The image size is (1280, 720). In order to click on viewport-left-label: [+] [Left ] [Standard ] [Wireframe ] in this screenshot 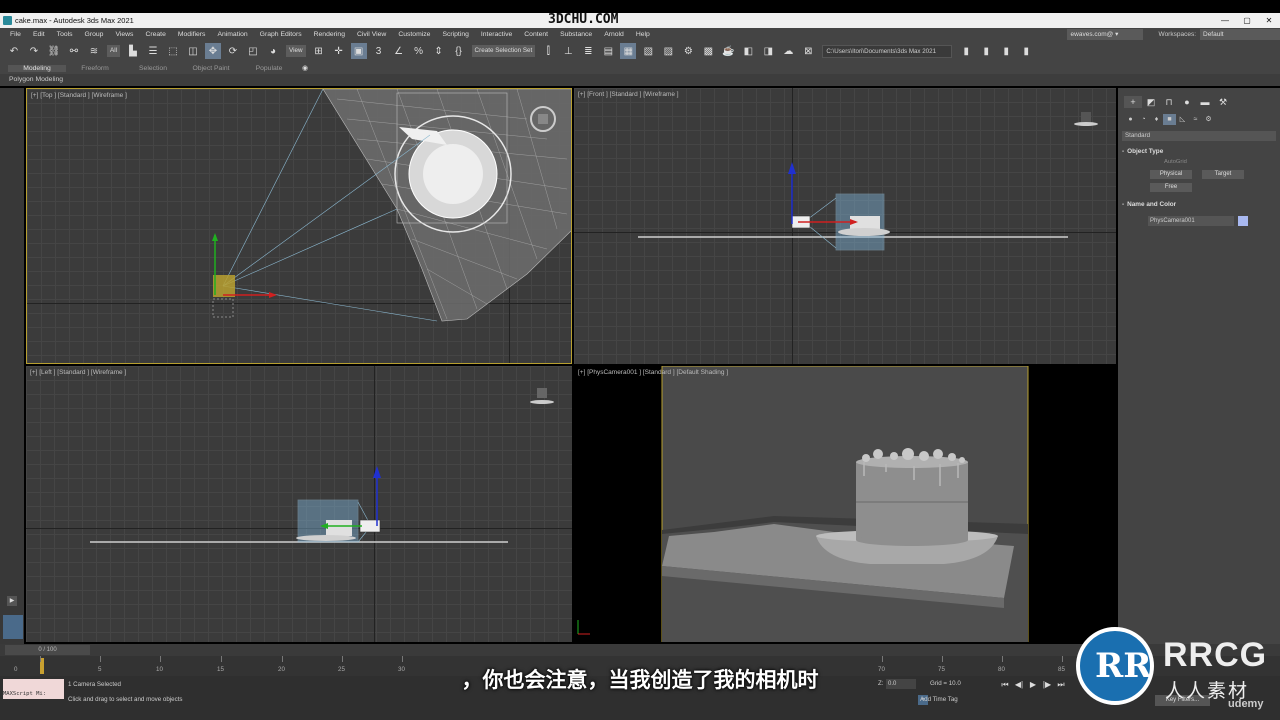, I will do `click(78, 372)`.